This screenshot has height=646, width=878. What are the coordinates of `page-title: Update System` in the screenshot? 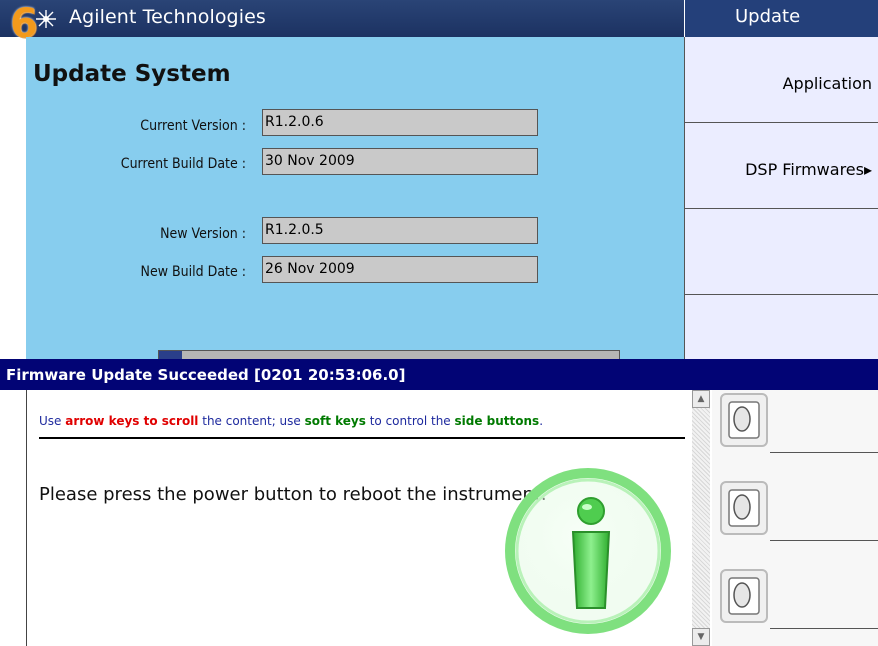 It's located at (132, 74).